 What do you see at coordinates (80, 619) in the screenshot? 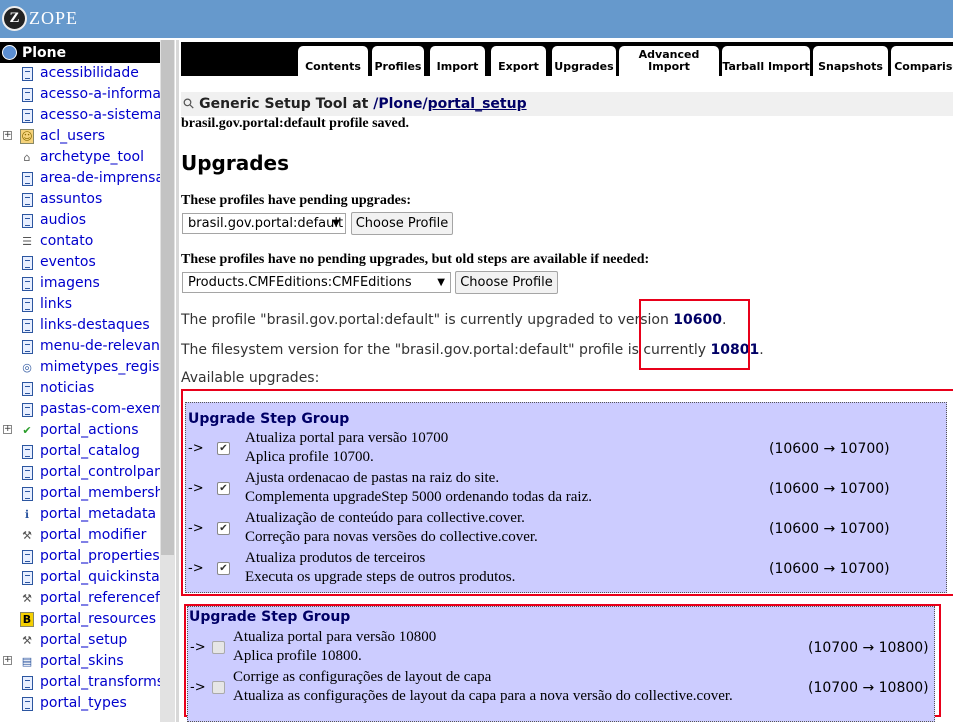
I see `tree-item: Bportal_resources` at bounding box center [80, 619].